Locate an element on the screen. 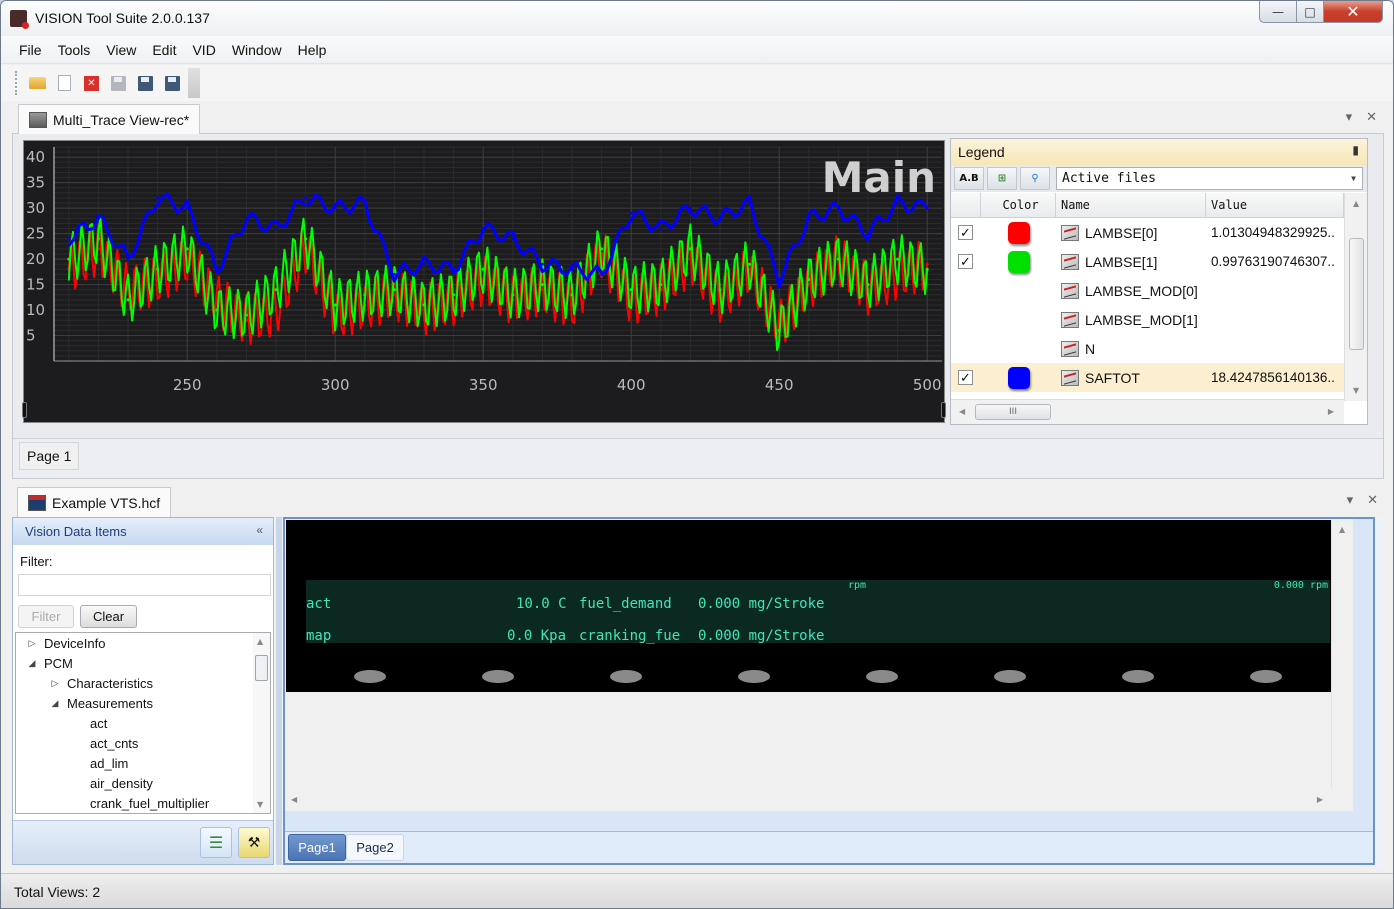  trace-view-icon is located at coordinates (38, 119).